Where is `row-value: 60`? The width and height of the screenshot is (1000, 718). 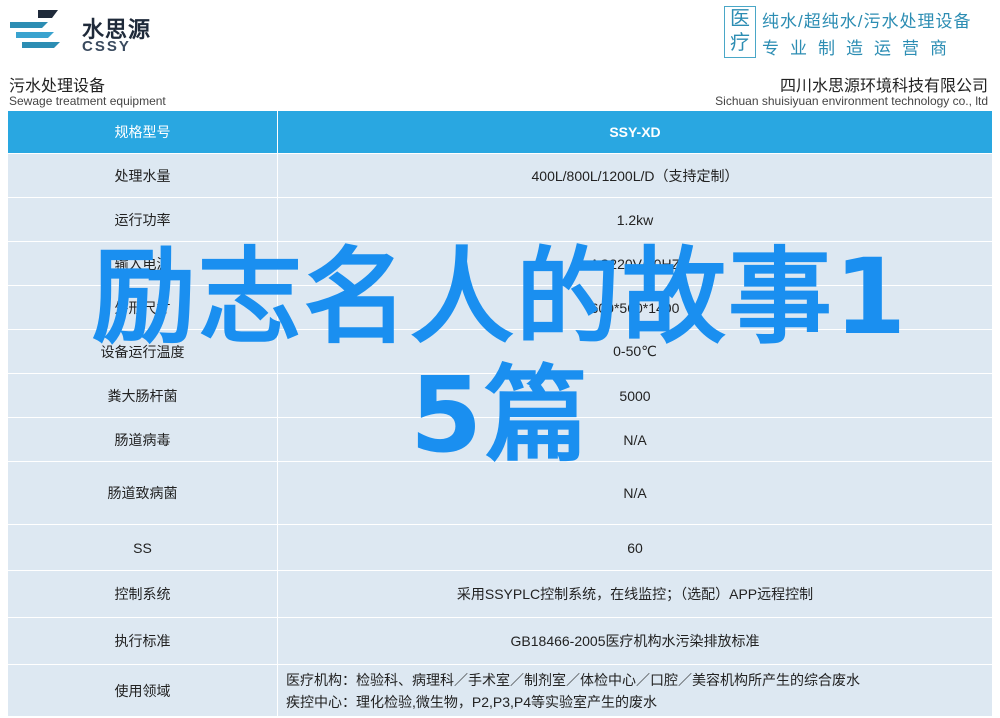 row-value: 60 is located at coordinates (635, 547).